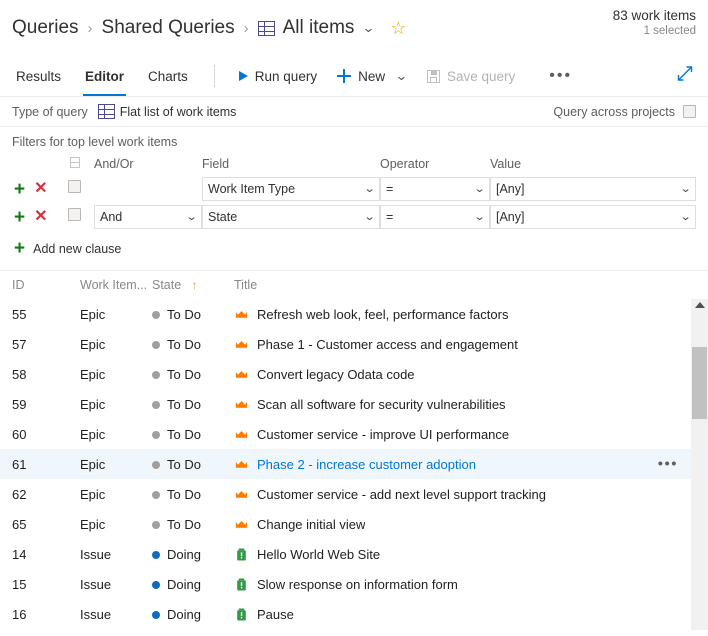 The height and width of the screenshot is (636, 708). What do you see at coordinates (19, 374) in the screenshot?
I see `row-id: 58` at bounding box center [19, 374].